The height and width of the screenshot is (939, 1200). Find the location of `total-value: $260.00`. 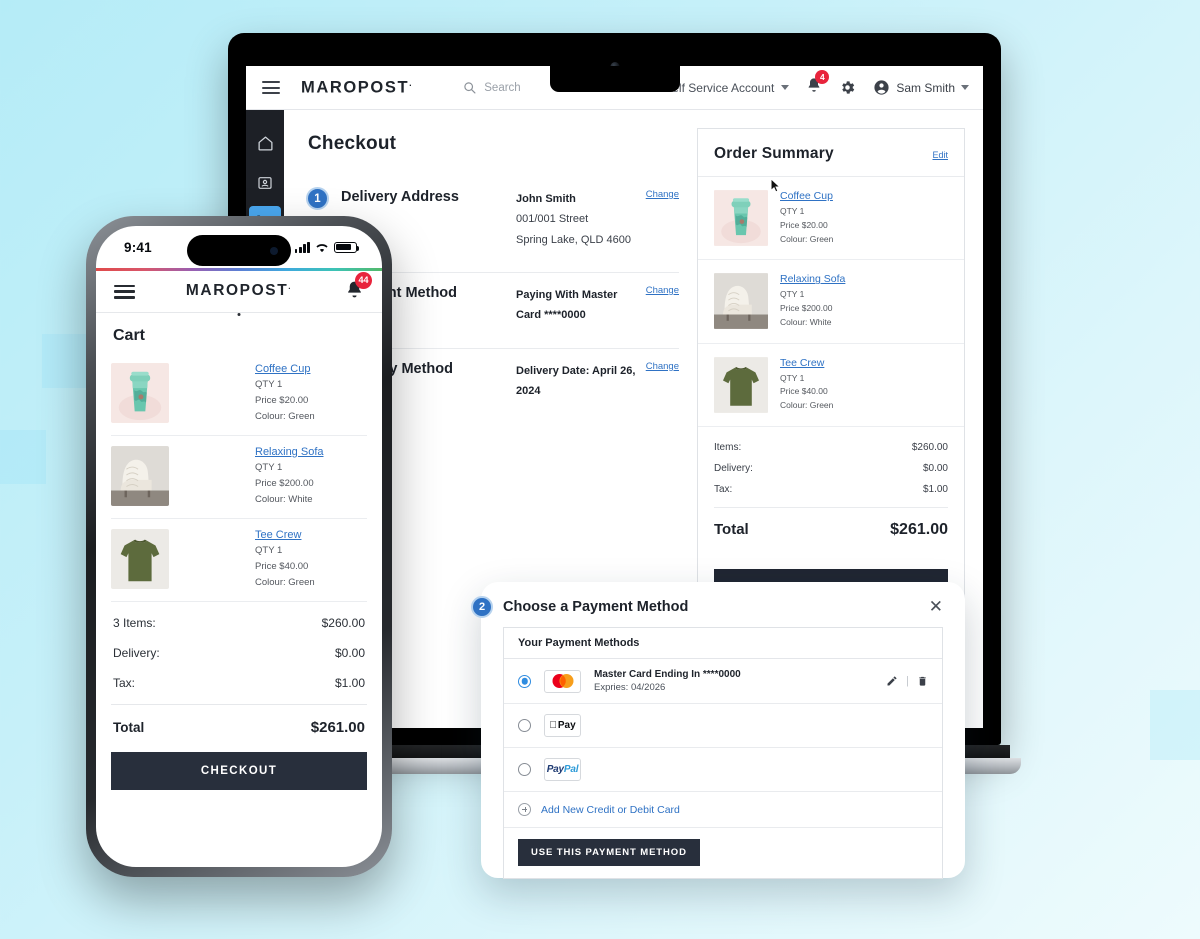

total-value: $260.00 is located at coordinates (343, 622).